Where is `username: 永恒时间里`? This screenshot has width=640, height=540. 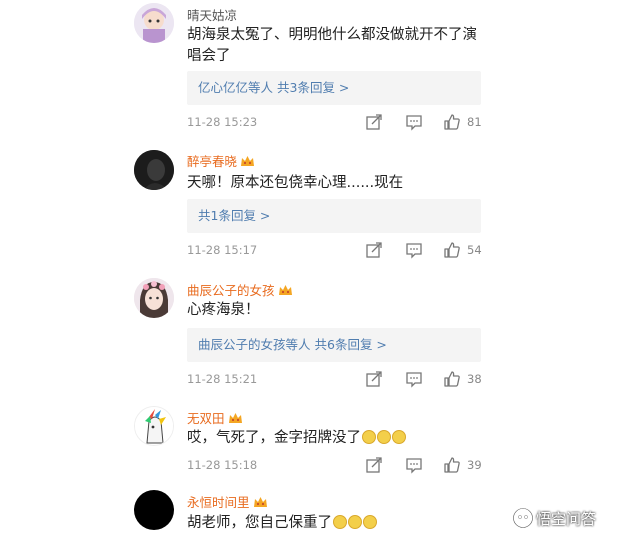 username: 永恒时间里 is located at coordinates (227, 501).